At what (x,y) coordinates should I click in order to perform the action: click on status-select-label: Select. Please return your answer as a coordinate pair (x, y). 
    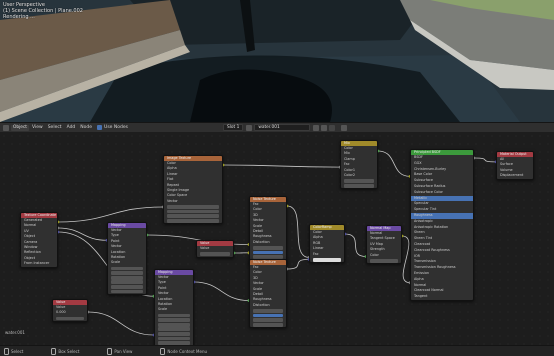
    Looking at the image, I should click on (17, 351).